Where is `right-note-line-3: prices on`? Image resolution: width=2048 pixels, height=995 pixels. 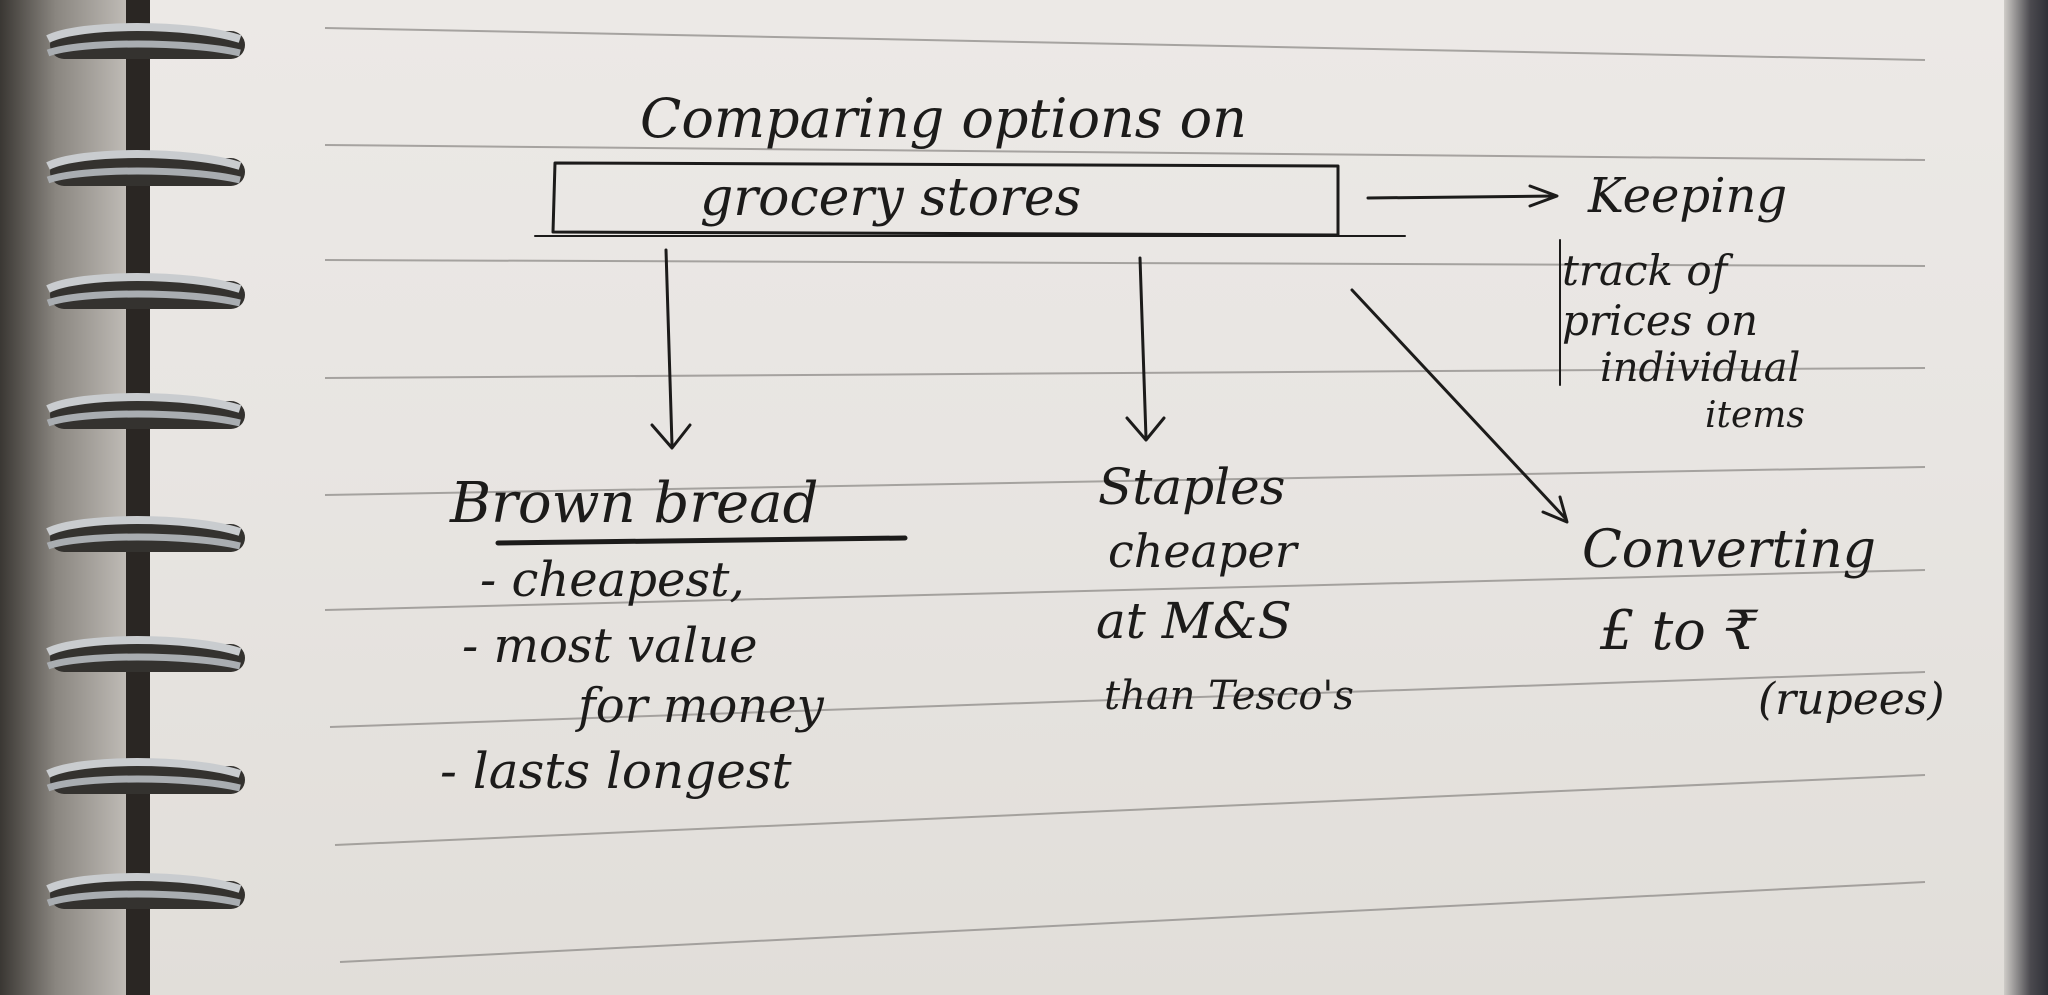 right-note-line-3: prices on is located at coordinates (1660, 320).